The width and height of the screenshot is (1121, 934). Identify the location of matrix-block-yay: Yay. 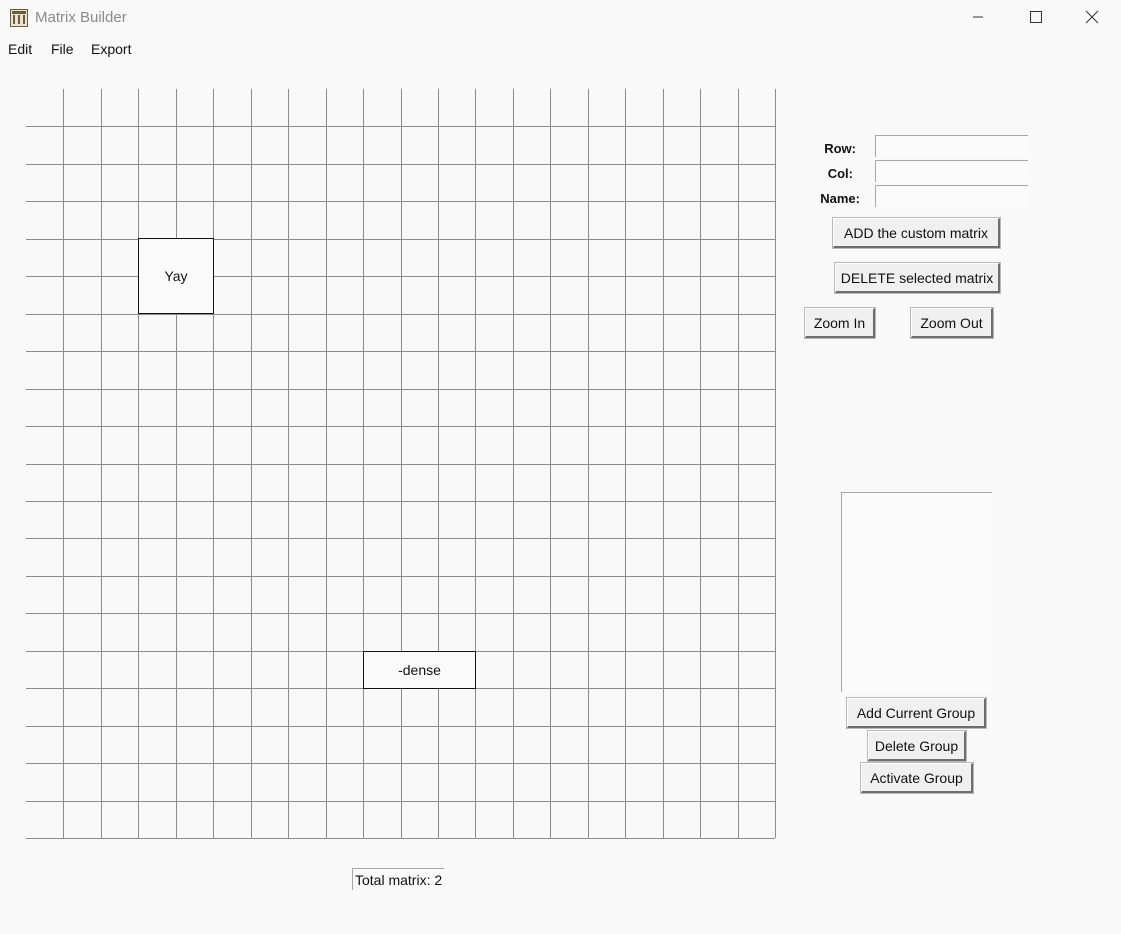
(176, 276).